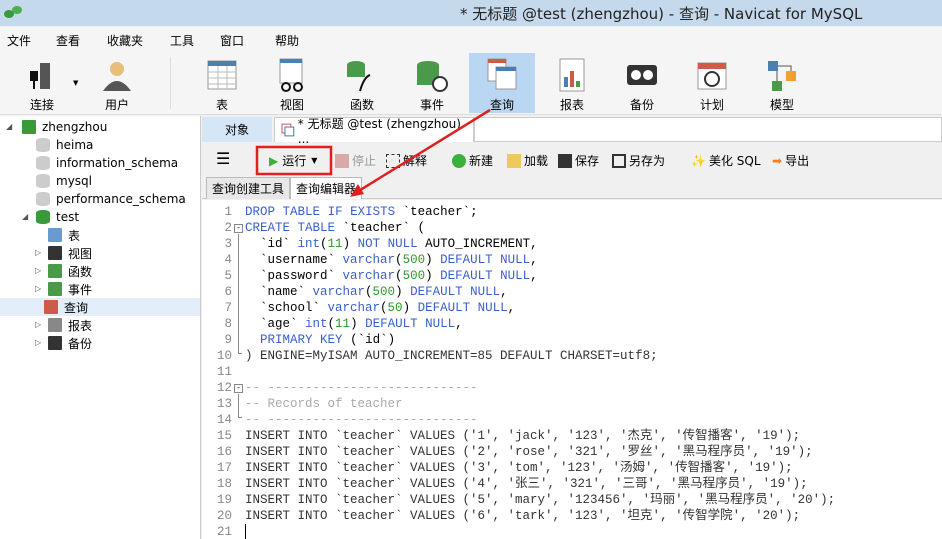  What do you see at coordinates (587, 161) in the screenshot?
I see `save-label: 保存` at bounding box center [587, 161].